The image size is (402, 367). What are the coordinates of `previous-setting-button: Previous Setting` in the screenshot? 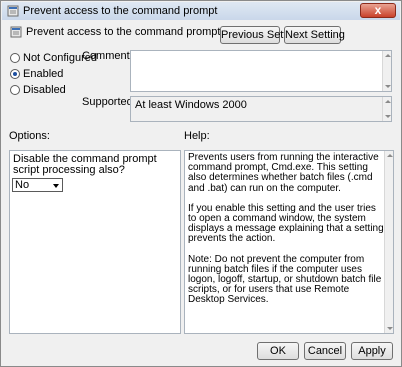 It's located at (260, 35).